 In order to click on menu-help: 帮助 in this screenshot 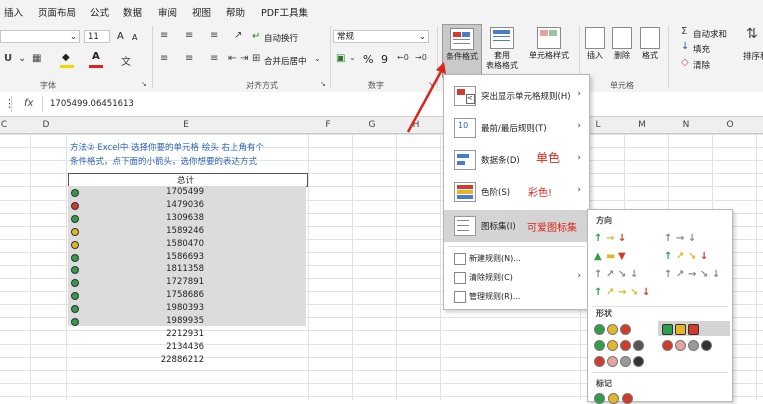, I will do `click(235, 12)`.